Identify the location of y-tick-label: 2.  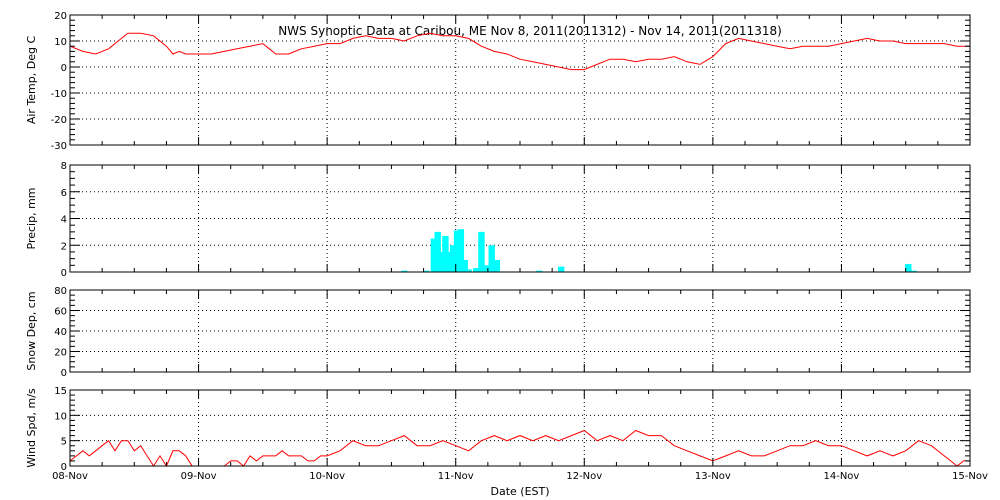
(64, 246).